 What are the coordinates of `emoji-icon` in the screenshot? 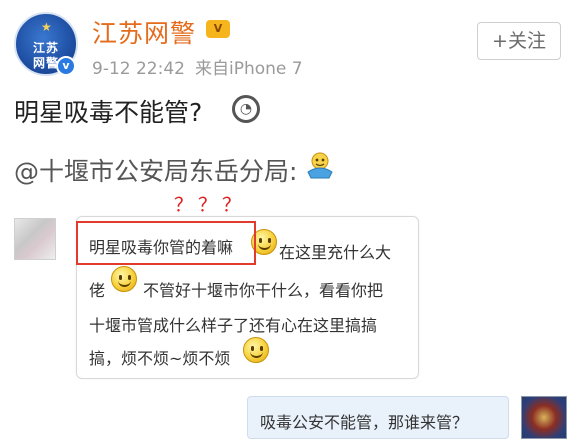 It's located at (320, 165).